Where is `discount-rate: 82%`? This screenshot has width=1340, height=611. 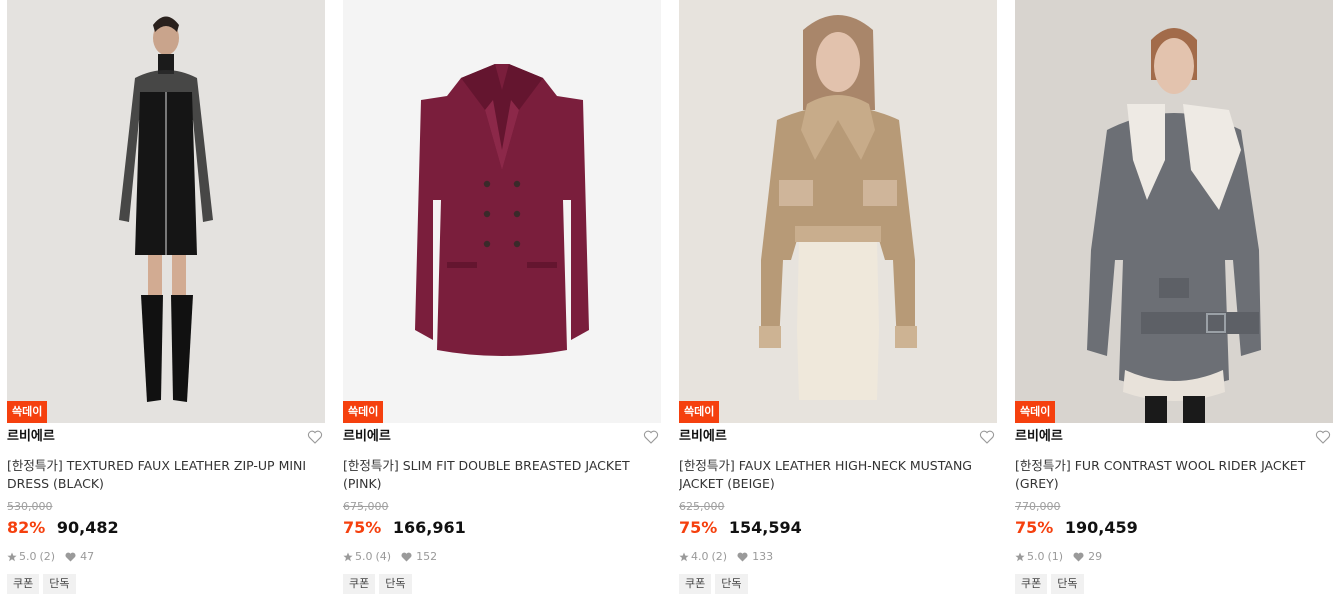 discount-rate: 82% is located at coordinates (26, 527).